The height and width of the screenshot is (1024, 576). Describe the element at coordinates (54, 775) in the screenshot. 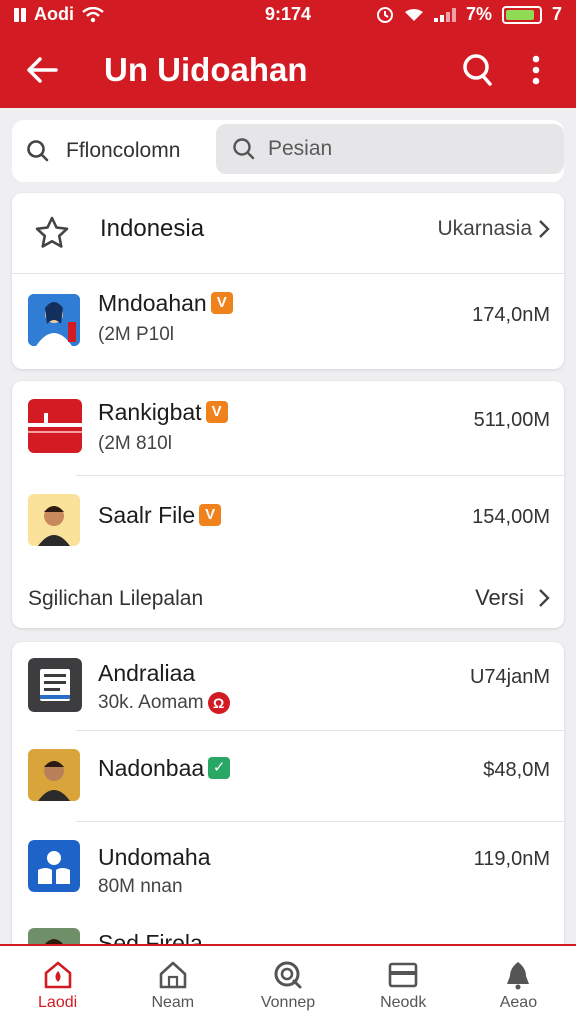

I see `person-mustard-icon` at that location.